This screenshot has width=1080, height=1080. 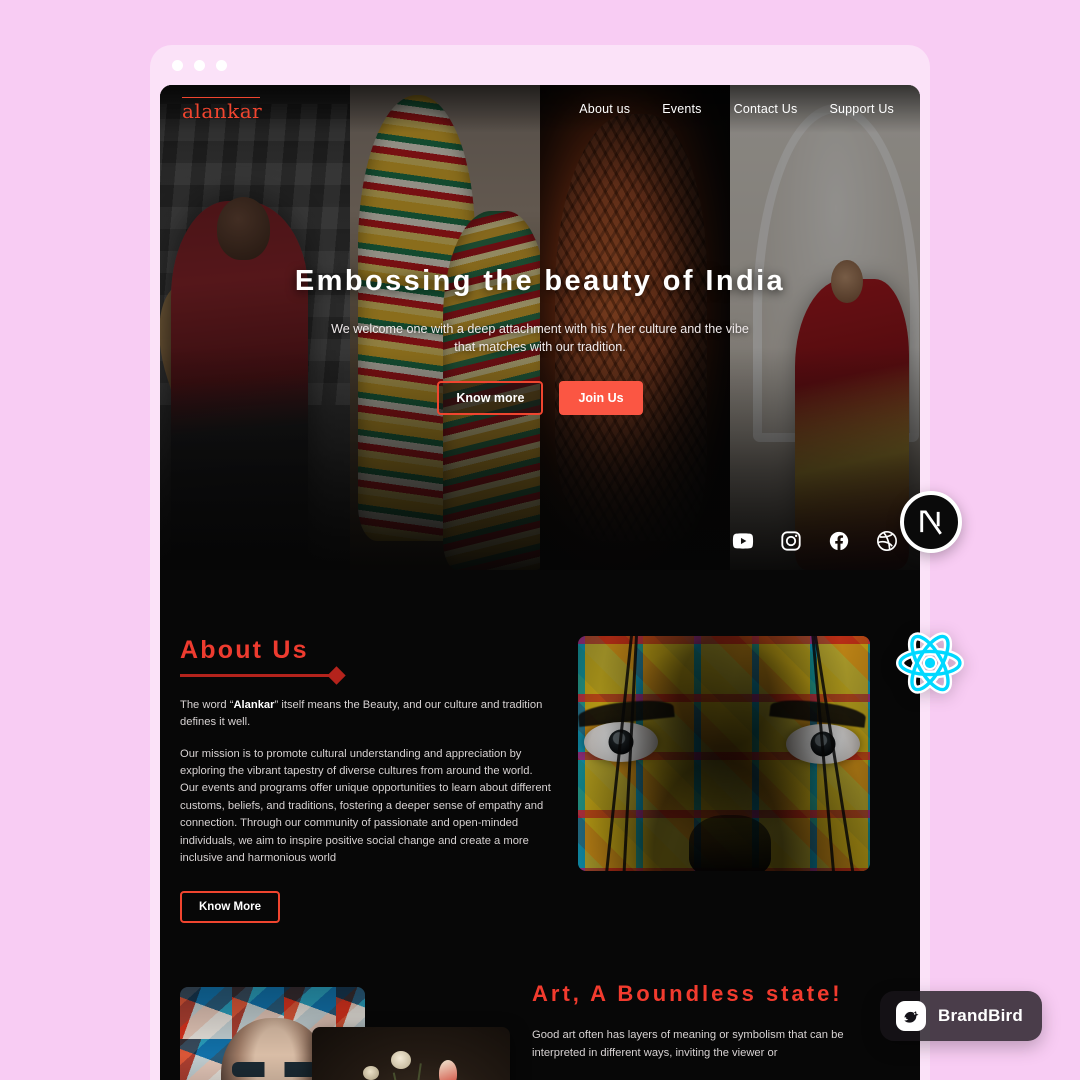 I want to click on window-dot-maximize, so click(x=221, y=65).